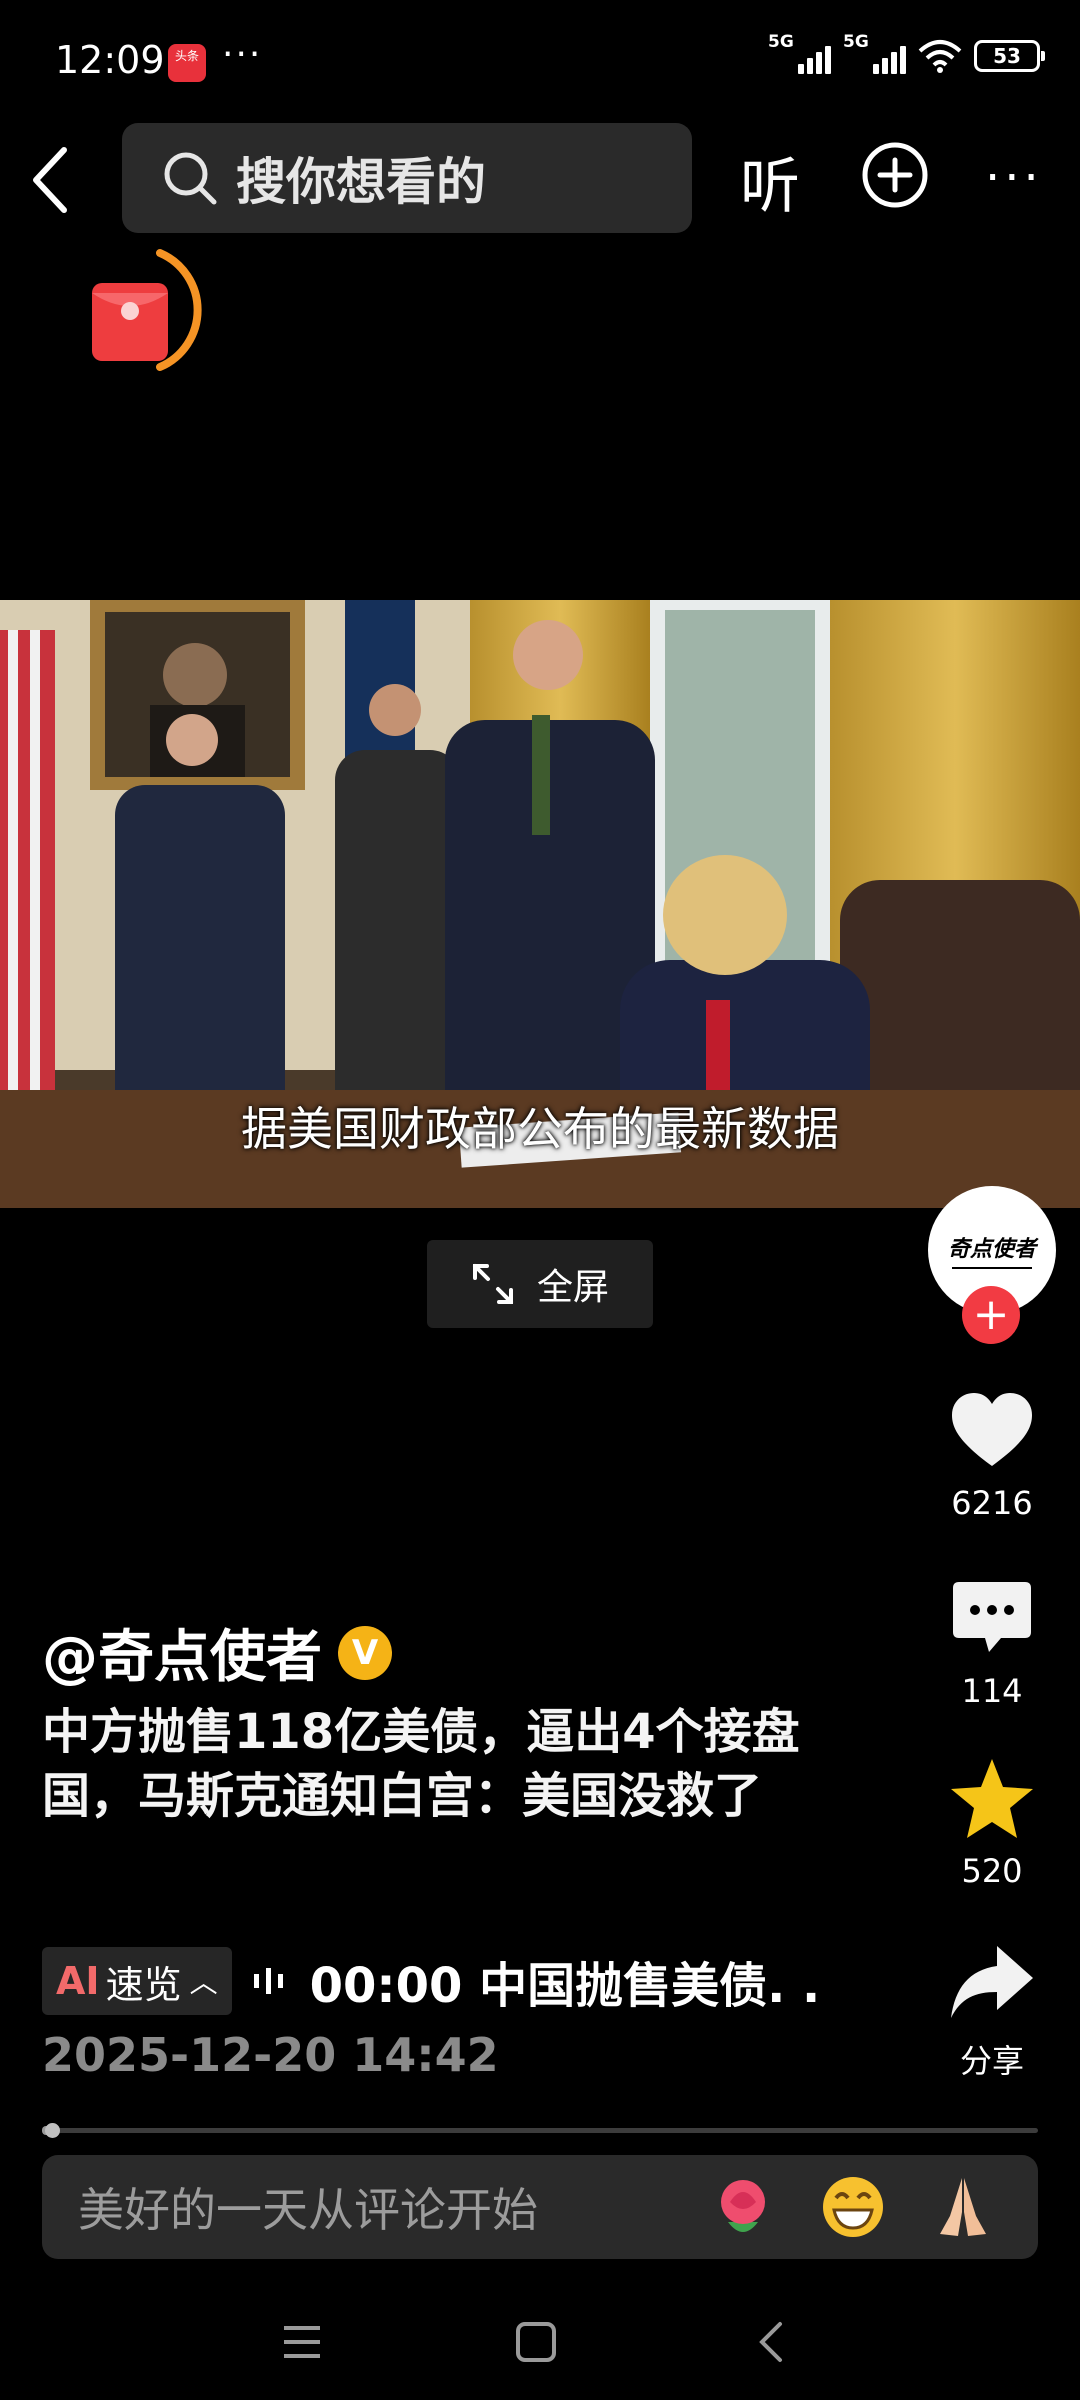 This screenshot has width=1080, height=2400. I want to click on search-input: 搜你想看的, so click(407, 178).